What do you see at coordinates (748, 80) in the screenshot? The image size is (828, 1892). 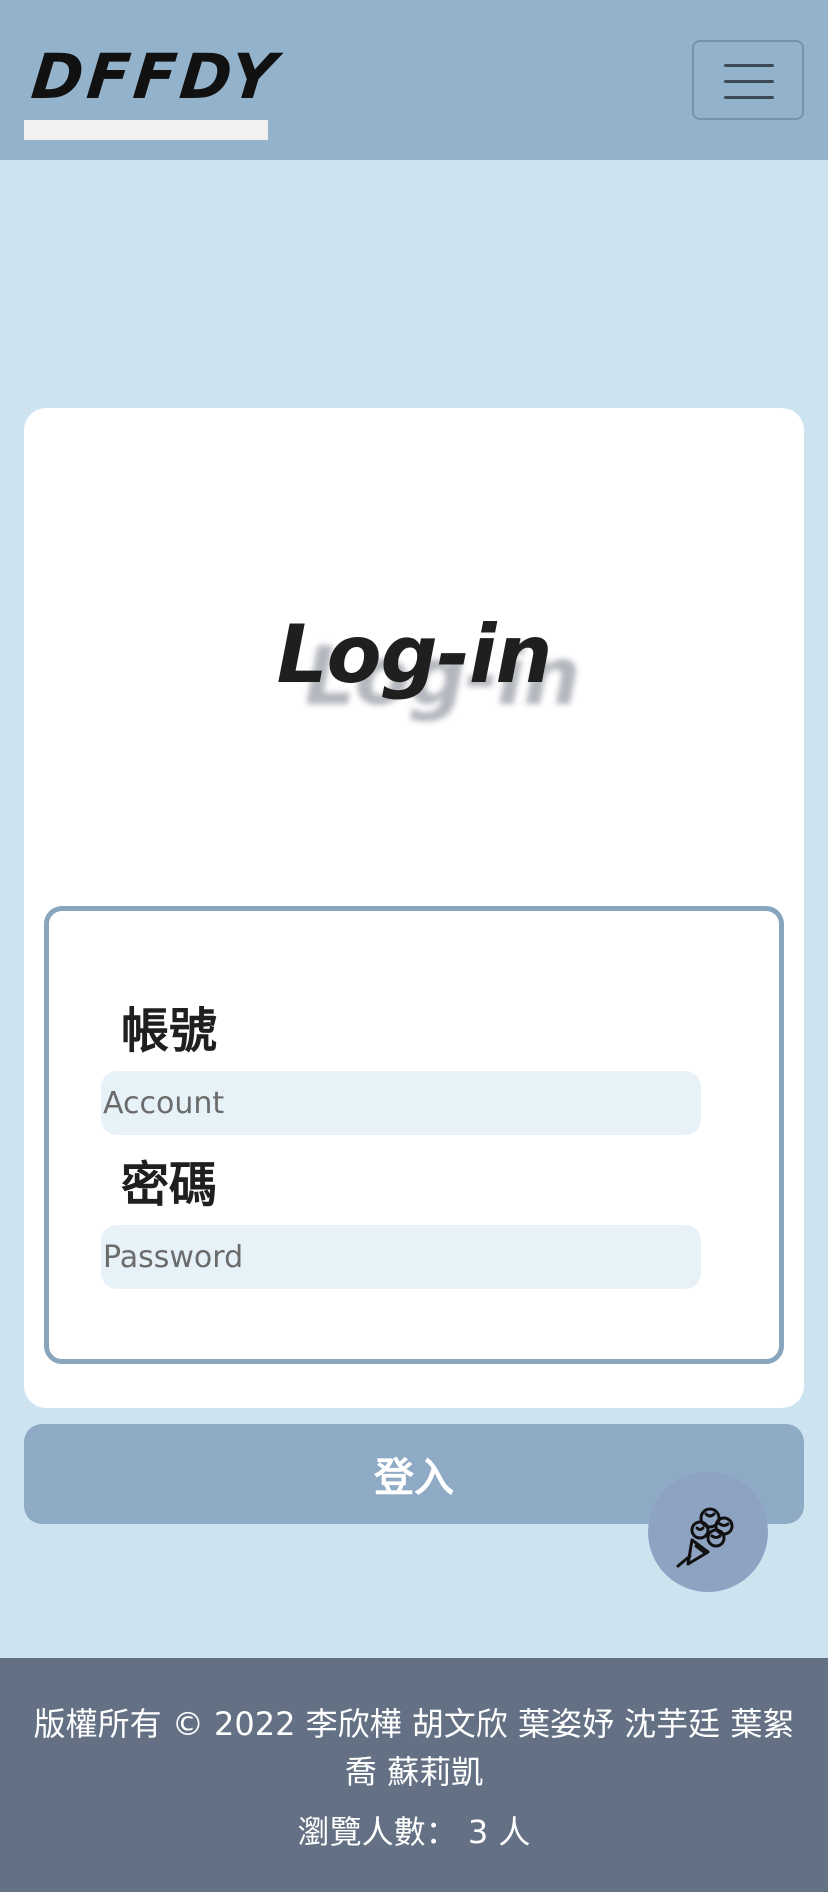 I see `navbar-toggle-button` at bounding box center [748, 80].